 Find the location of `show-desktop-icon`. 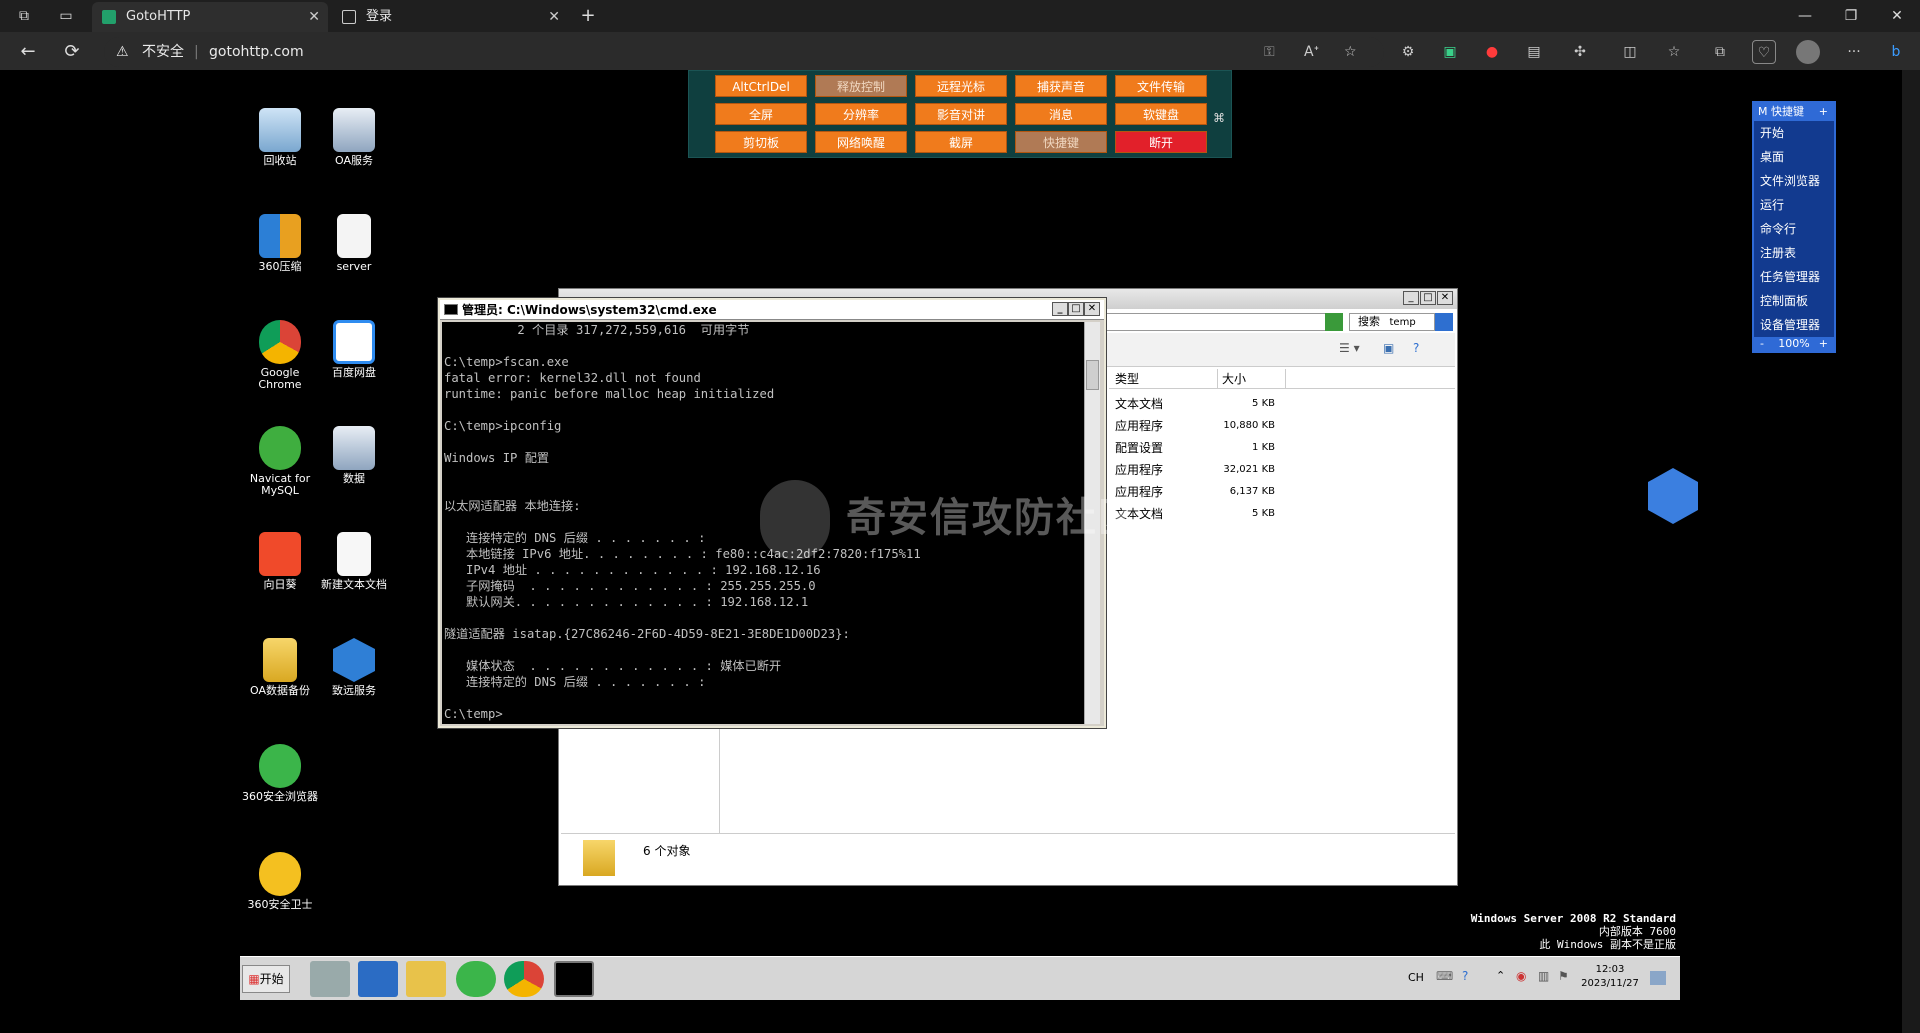

show-desktop-icon is located at coordinates (1658, 978).